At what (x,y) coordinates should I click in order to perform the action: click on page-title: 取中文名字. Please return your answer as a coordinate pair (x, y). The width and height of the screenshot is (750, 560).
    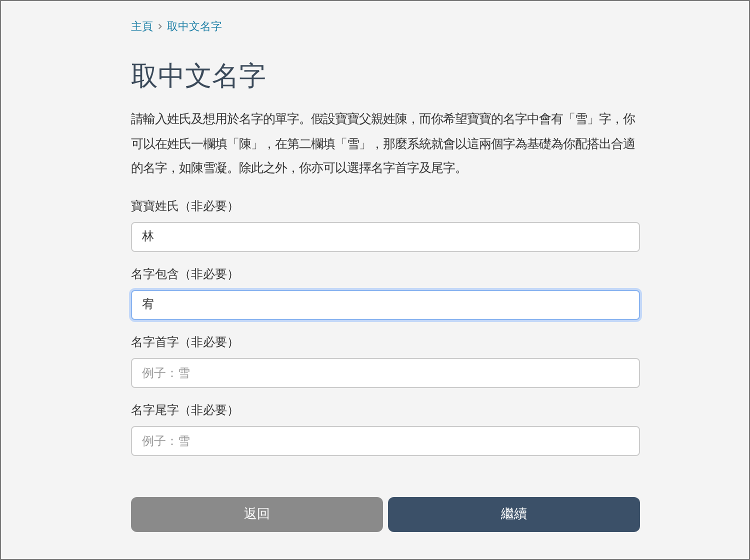
    Looking at the image, I should click on (199, 77).